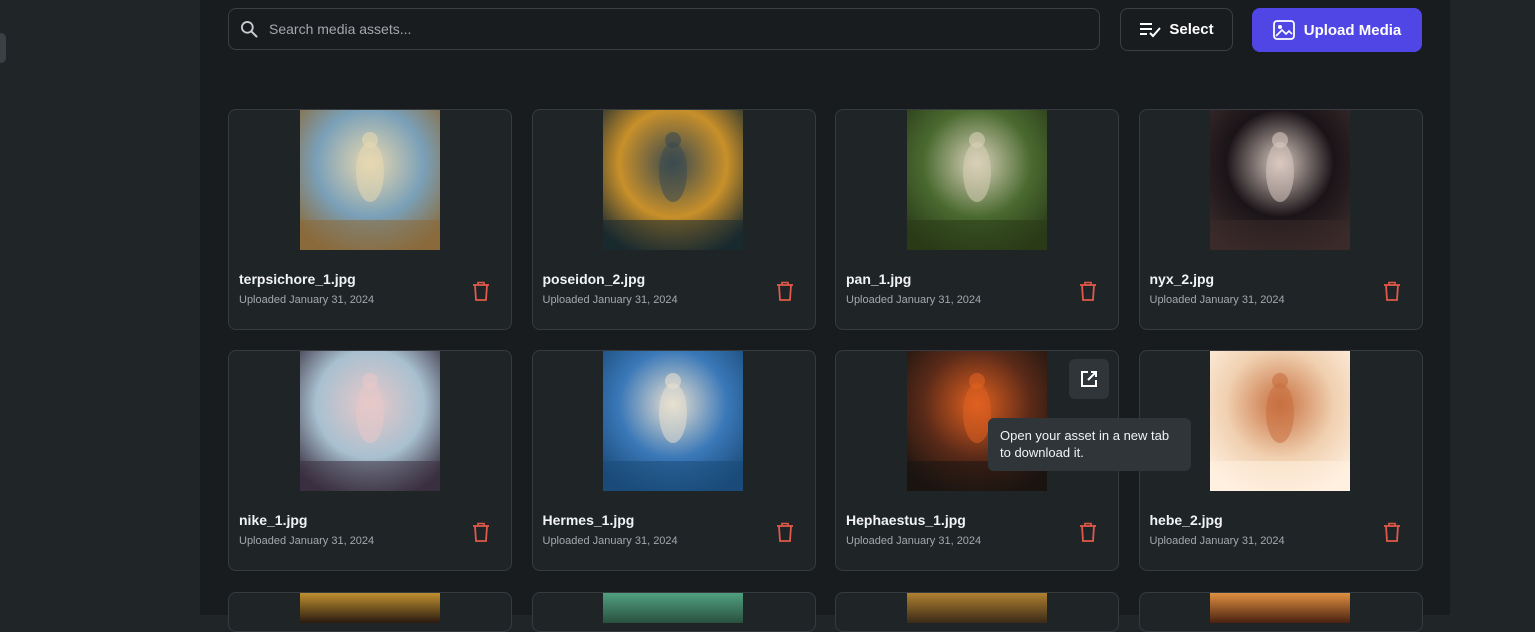 Image resolution: width=1535 pixels, height=632 pixels. I want to click on search-bar, so click(664, 29).